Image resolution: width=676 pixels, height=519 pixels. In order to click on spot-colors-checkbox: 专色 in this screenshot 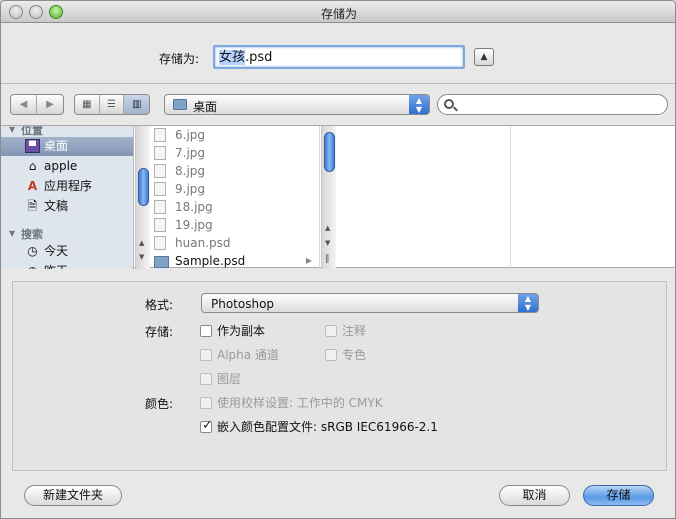, I will do `click(345, 355)`.